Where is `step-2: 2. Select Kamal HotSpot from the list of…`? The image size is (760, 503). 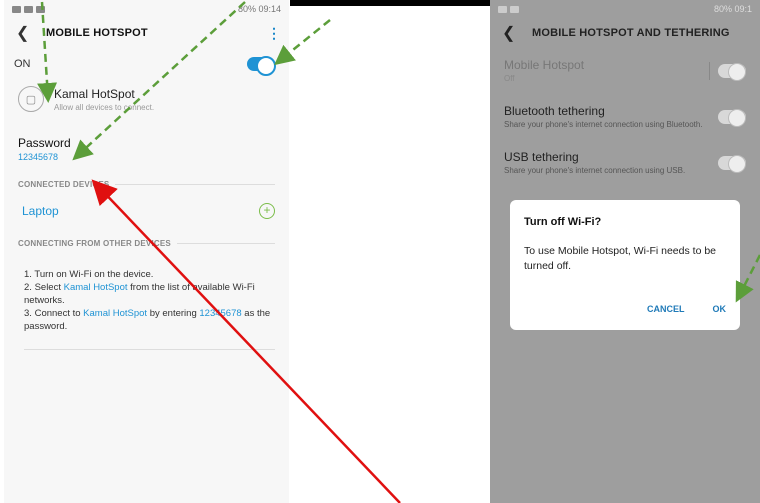 step-2: 2. Select Kamal HotSpot from the list of… is located at coordinates (139, 294).